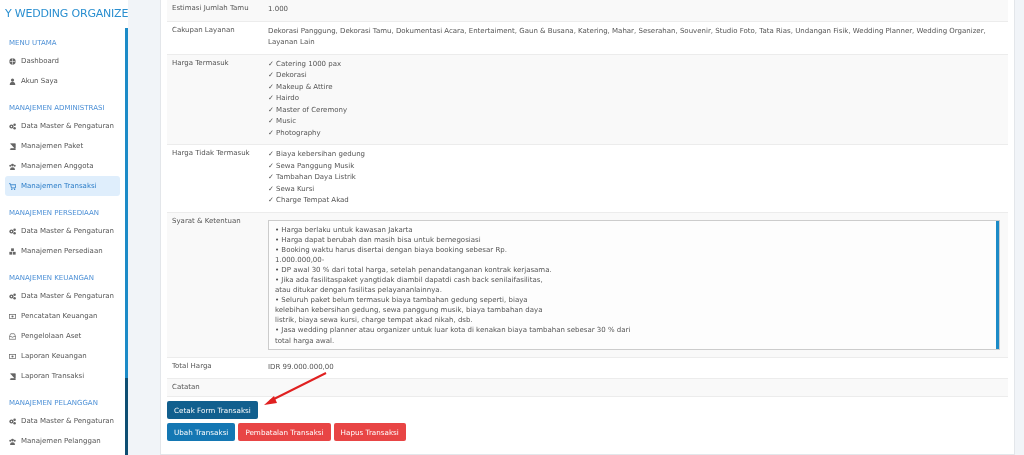 Image resolution: width=1024 pixels, height=455 pixels. What do you see at coordinates (12, 336) in the screenshot?
I see `tray-icon` at bounding box center [12, 336].